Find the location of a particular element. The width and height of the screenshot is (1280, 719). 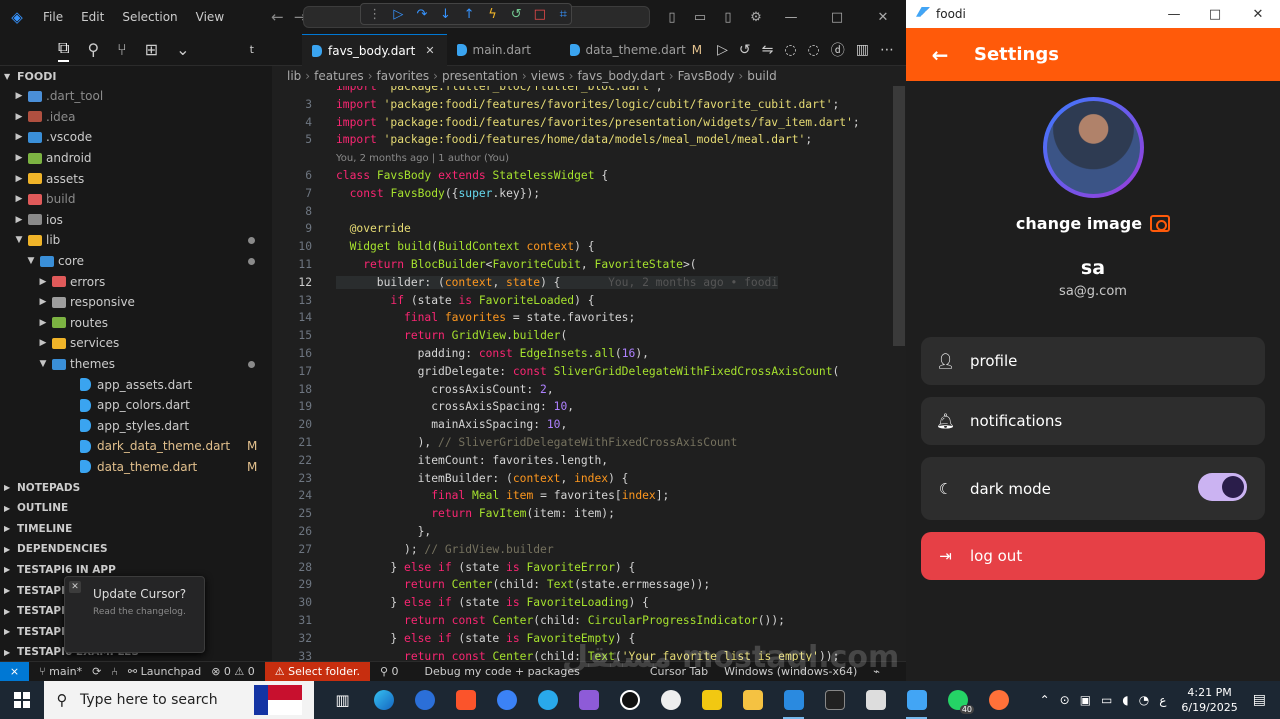

tree-item: dark_data_theme.dart M is located at coordinates (136, 446).